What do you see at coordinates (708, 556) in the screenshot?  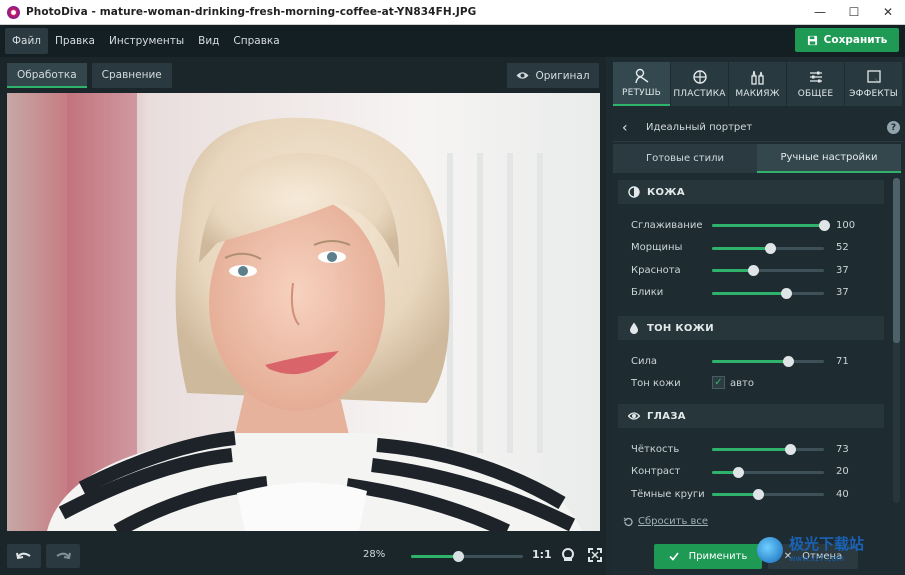 I see `apply-button: Применить` at bounding box center [708, 556].